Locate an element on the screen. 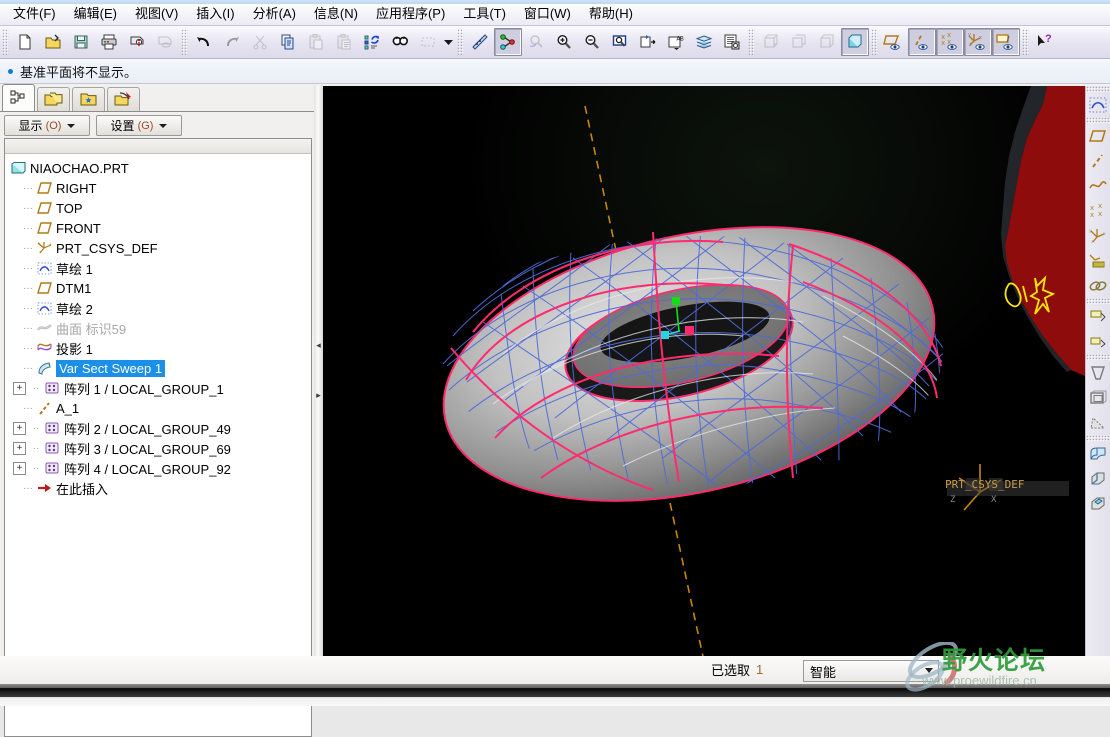  select-box-icon is located at coordinates (428, 42).